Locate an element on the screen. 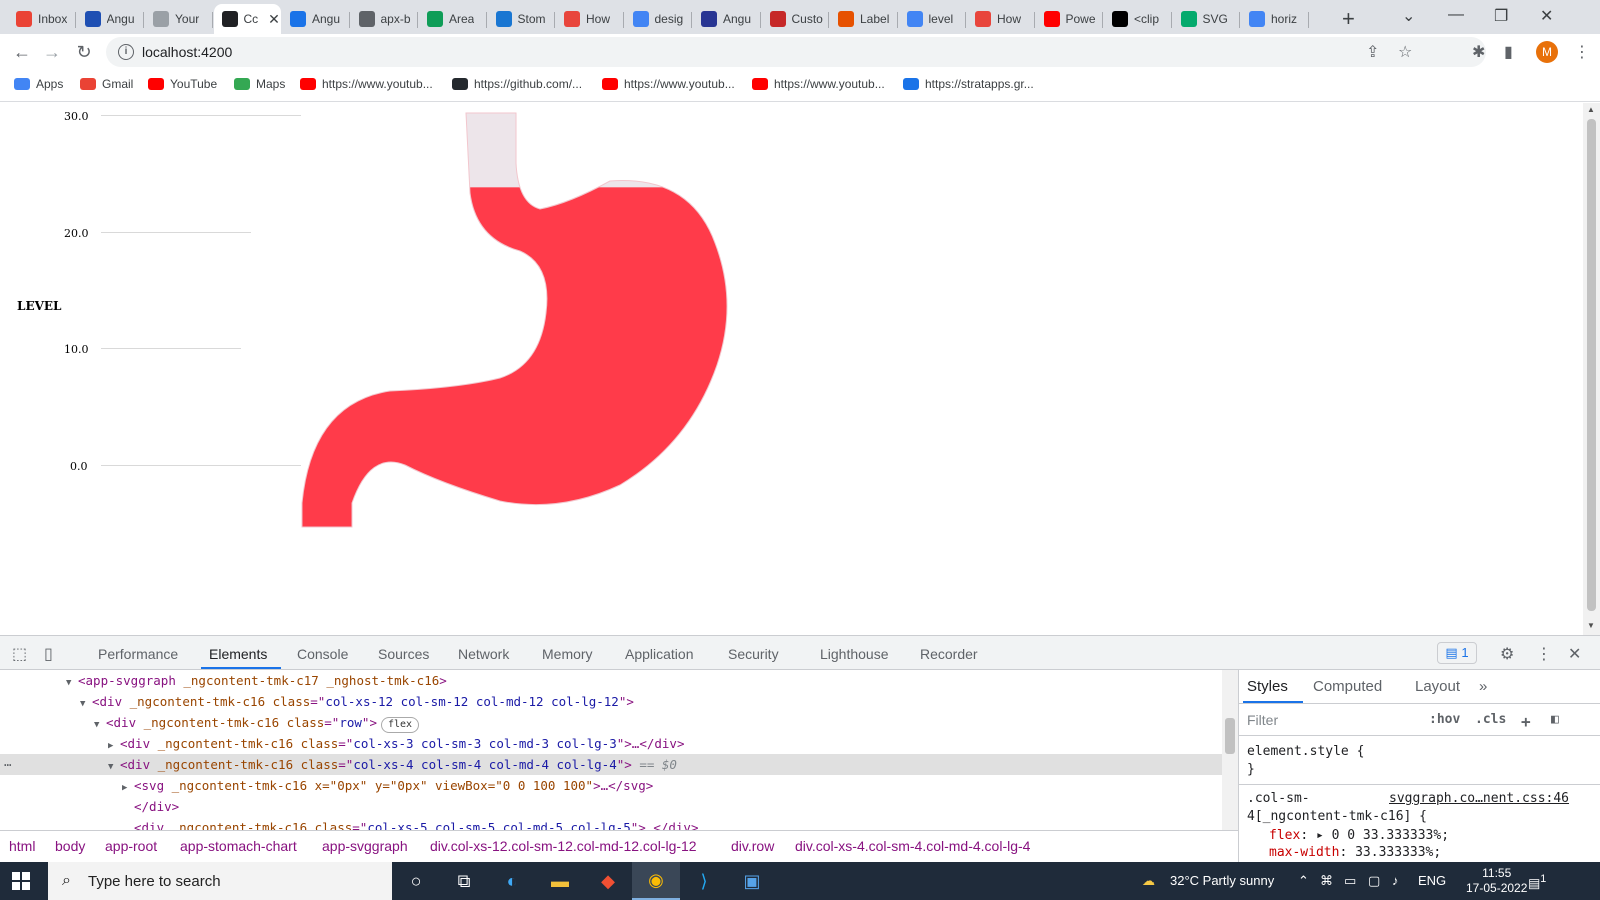 This screenshot has height=900, width=1600. page-scrollbar: ▲ ▼ is located at coordinates (1591, 369).